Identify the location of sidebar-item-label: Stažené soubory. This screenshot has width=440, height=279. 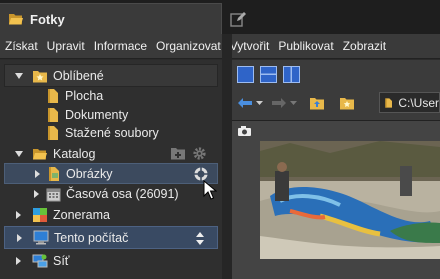
(112, 133).